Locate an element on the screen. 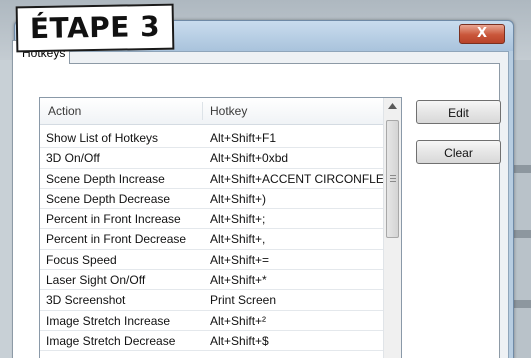 This screenshot has width=531, height=358. column-divider is located at coordinates (202, 111).